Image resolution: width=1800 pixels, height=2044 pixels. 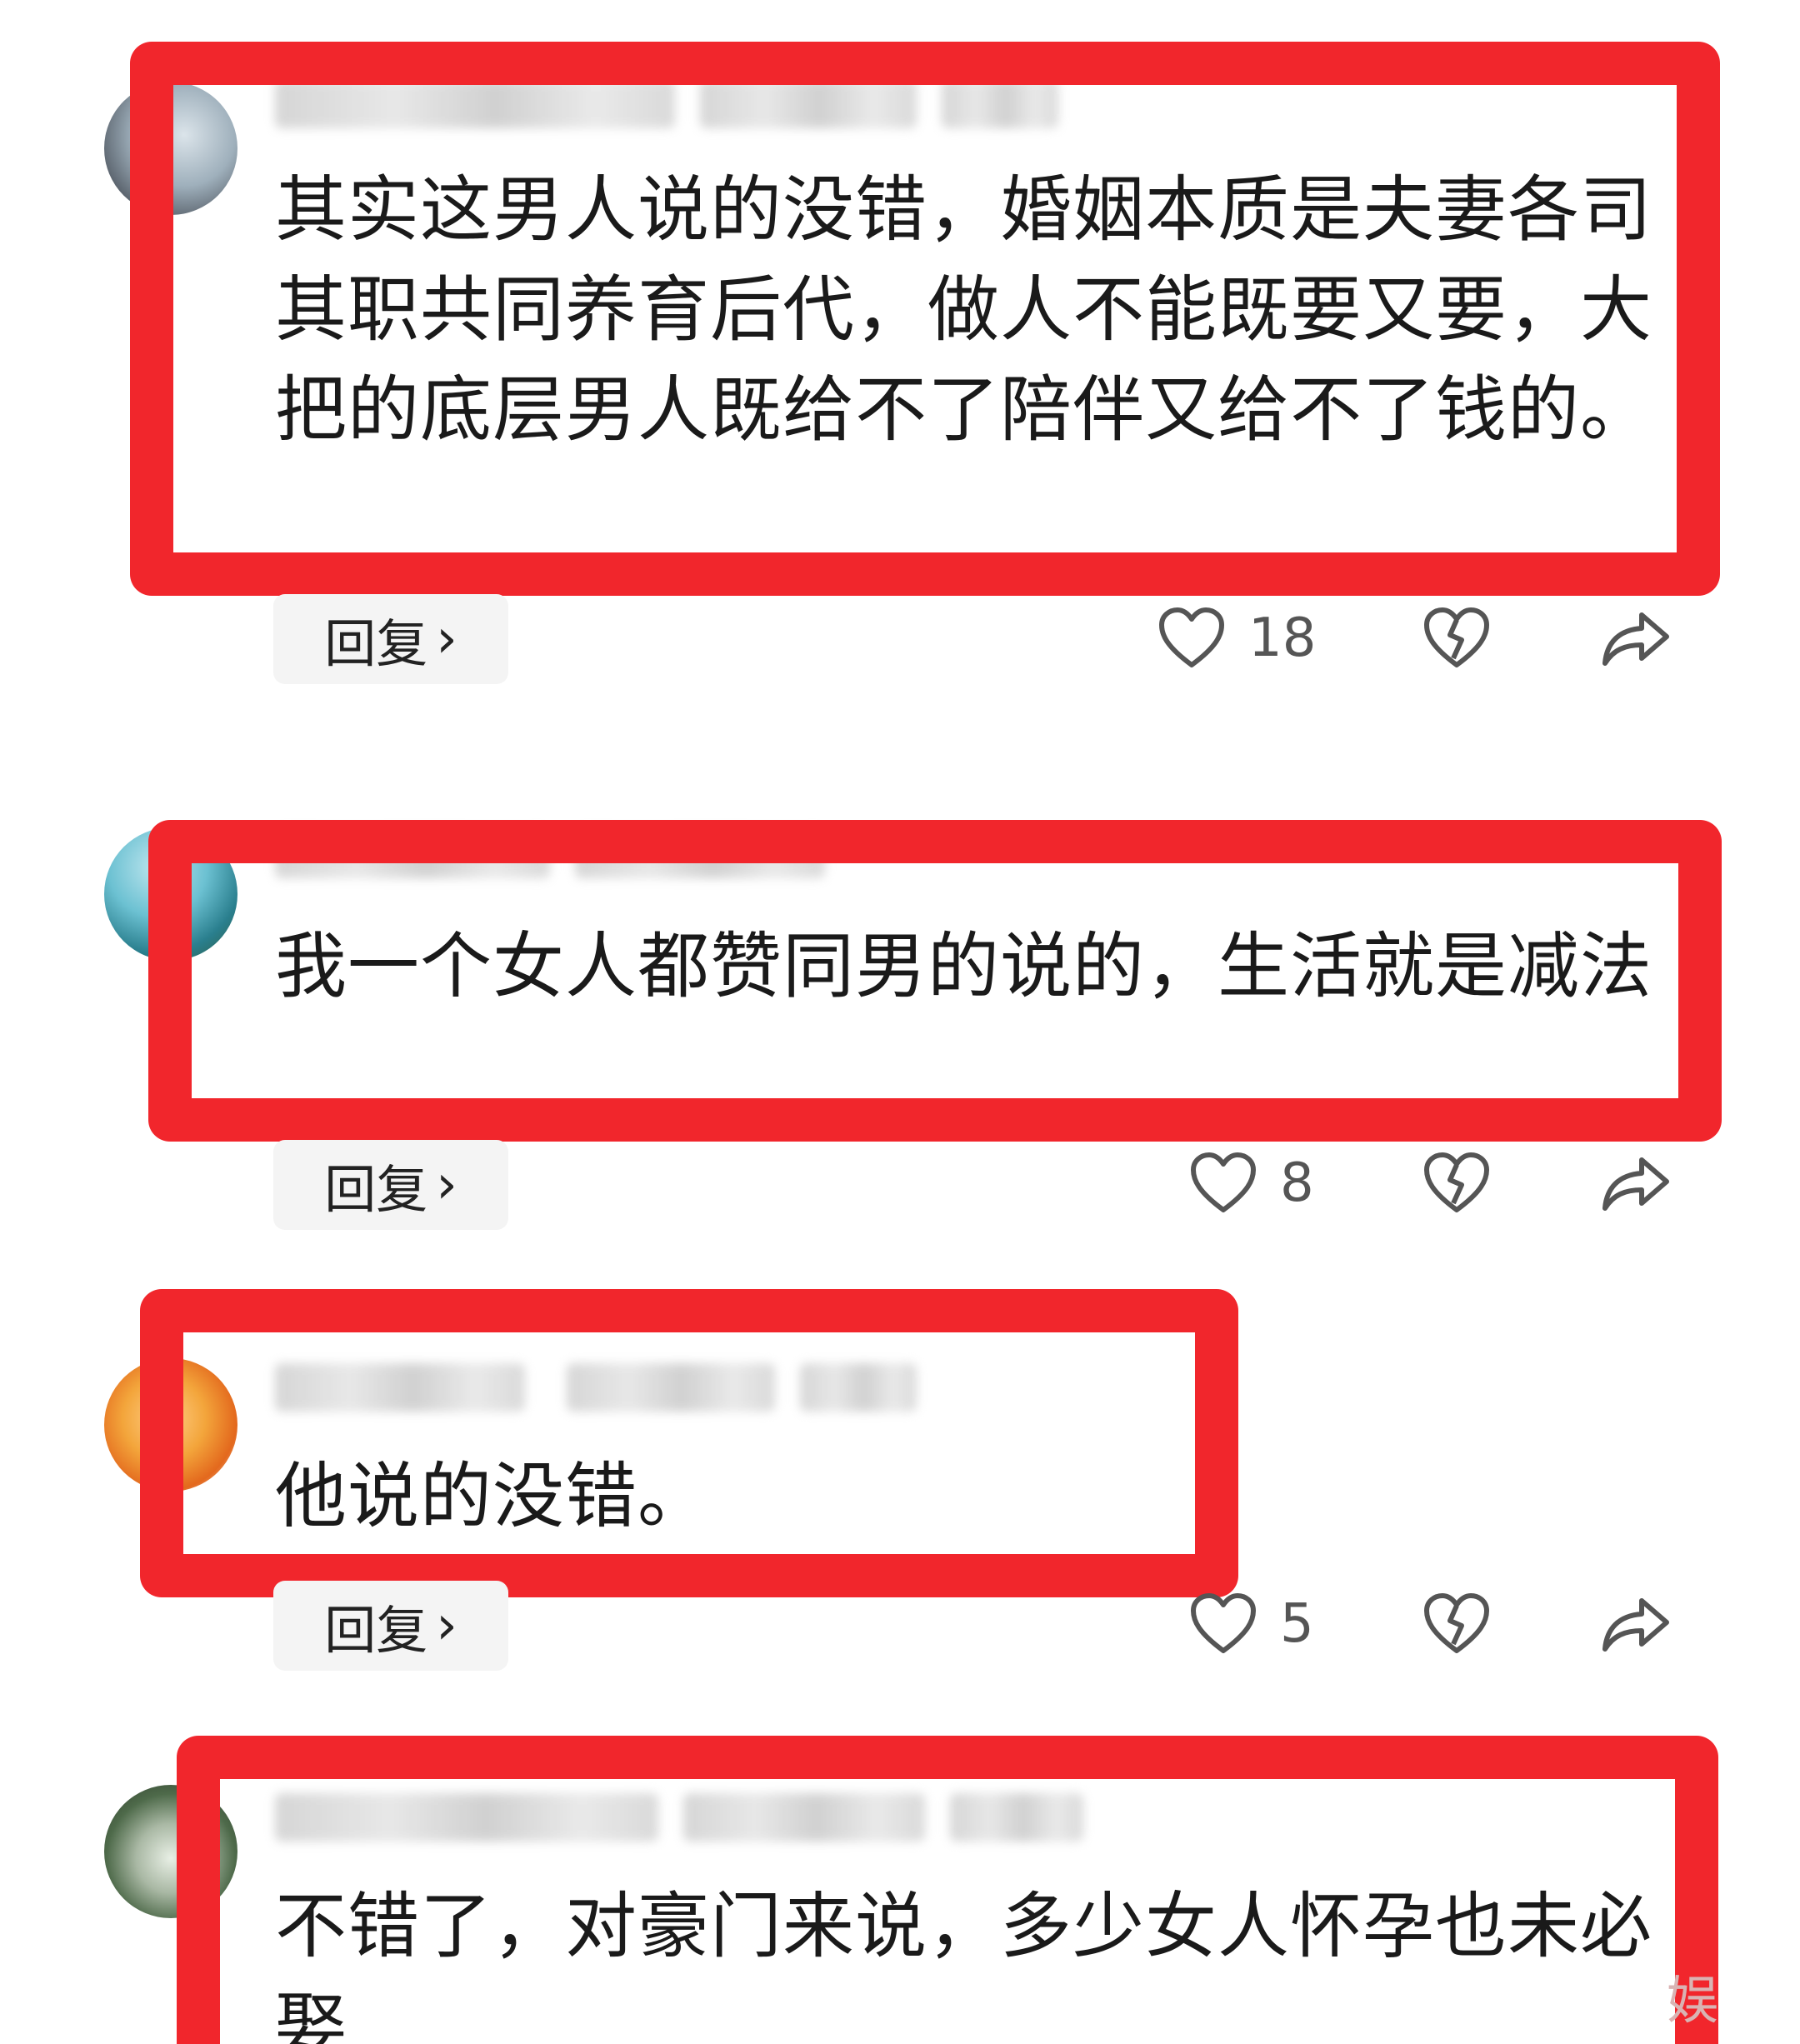 What do you see at coordinates (1282, 638) in the screenshot?
I see `like-count: 18` at bounding box center [1282, 638].